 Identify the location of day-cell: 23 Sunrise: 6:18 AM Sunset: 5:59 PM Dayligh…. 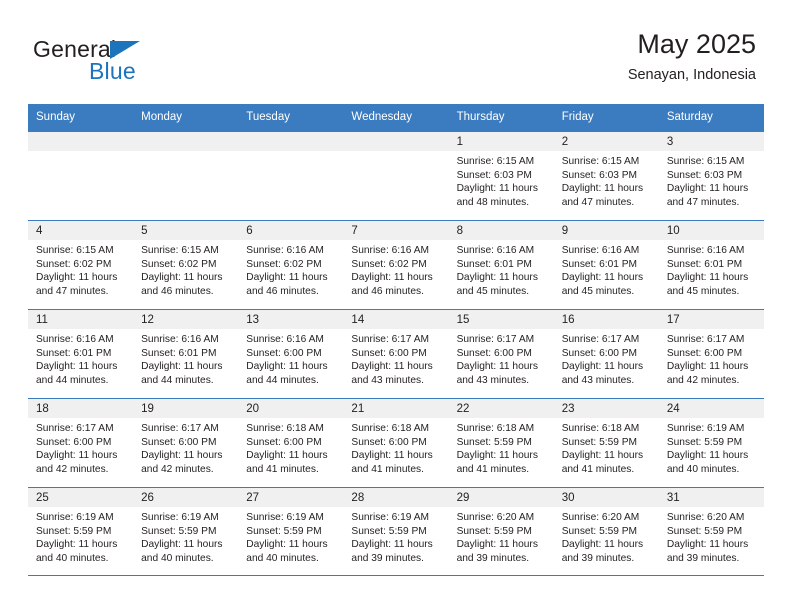
(606, 443).